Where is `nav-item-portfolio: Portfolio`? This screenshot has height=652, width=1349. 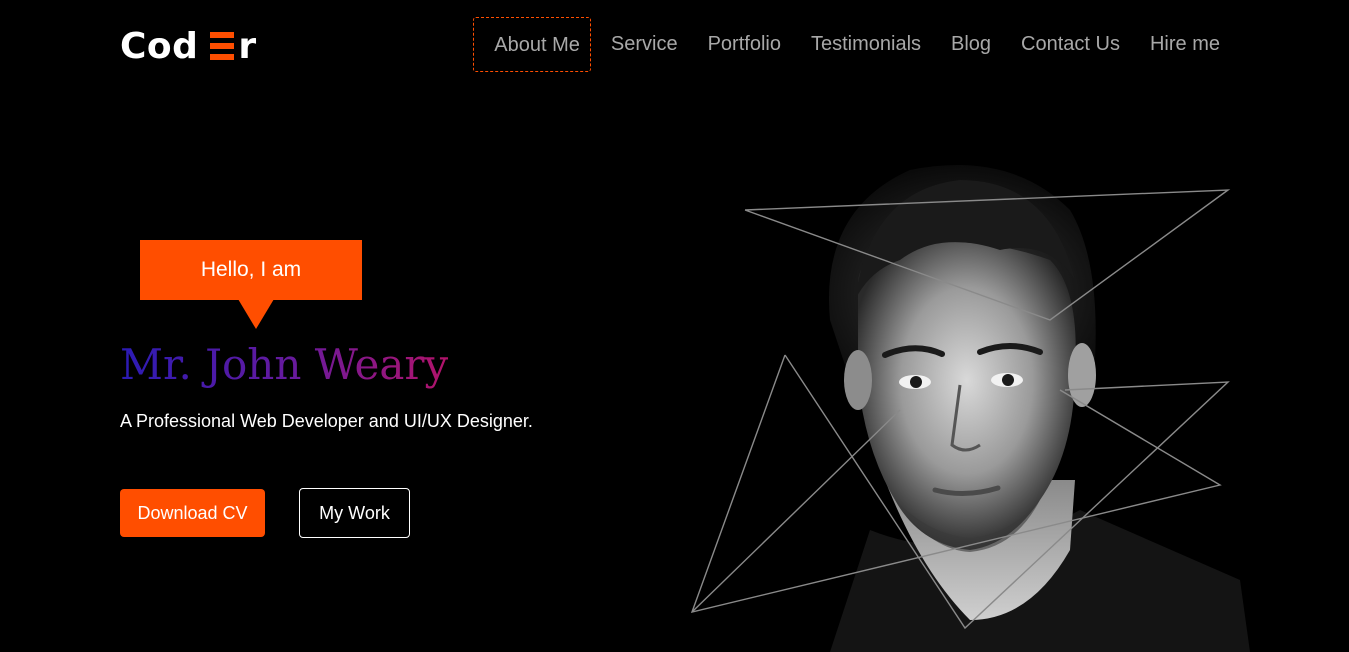
nav-item-portfolio: Portfolio is located at coordinates (744, 44).